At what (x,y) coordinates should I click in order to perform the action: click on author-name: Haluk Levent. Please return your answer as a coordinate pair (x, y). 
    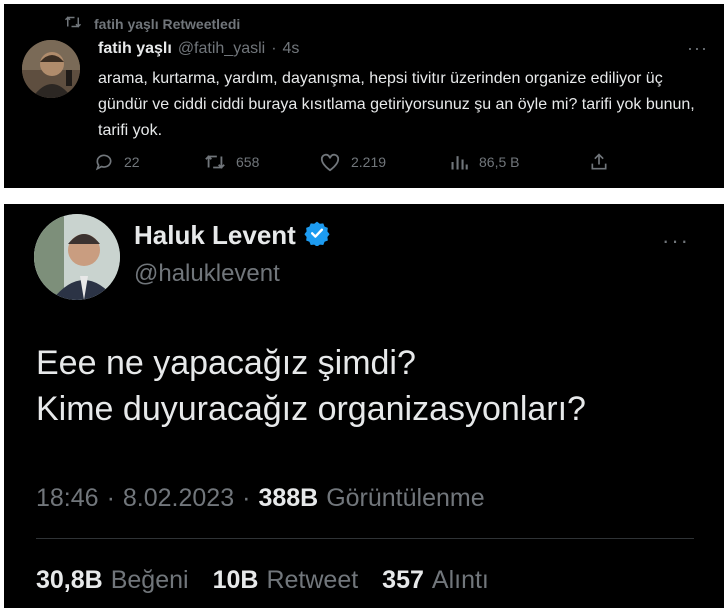
    Looking at the image, I should click on (215, 235).